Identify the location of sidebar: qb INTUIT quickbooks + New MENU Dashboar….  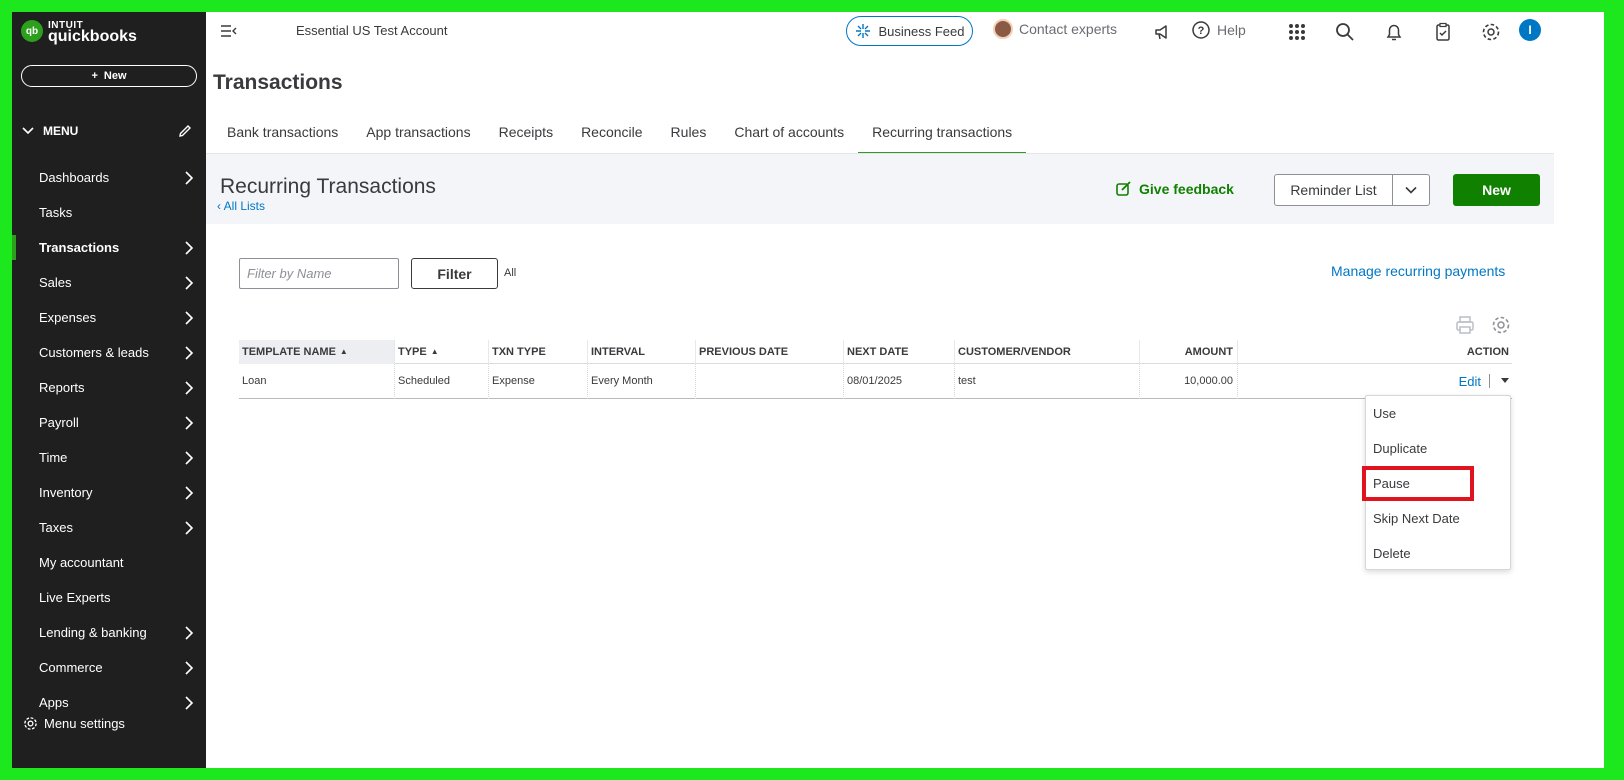
(109, 390).